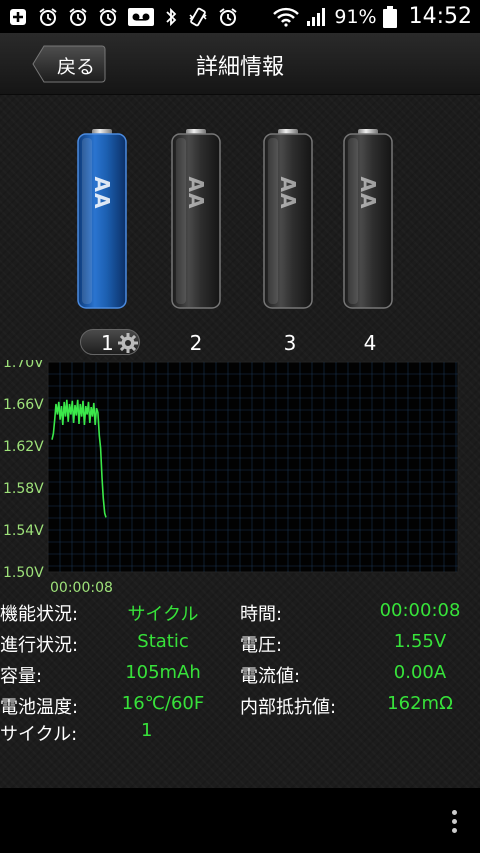 This screenshot has height=853, width=480. Describe the element at coordinates (23, 573) in the screenshot. I see `y-tick-label: 1.50V` at that location.